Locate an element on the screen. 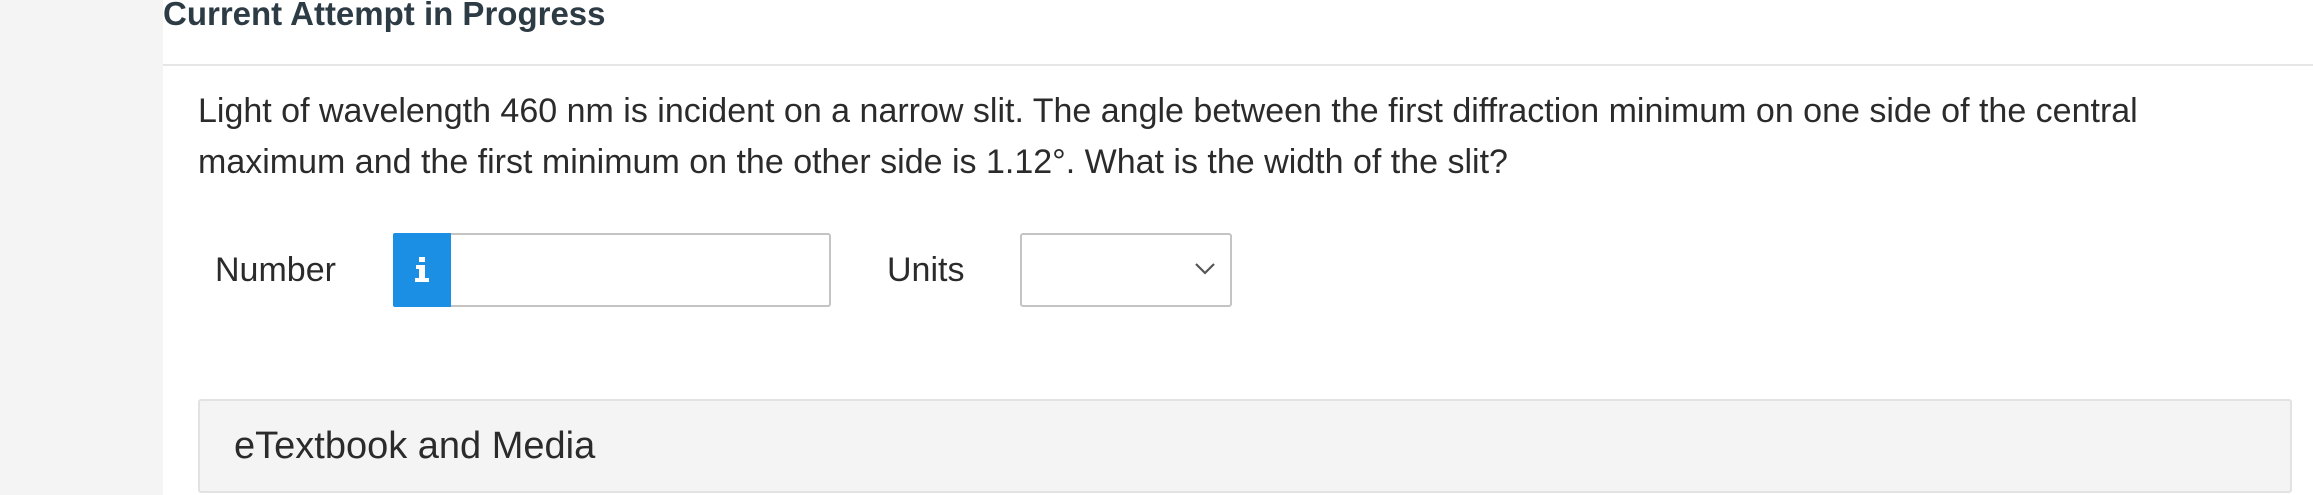 The image size is (2313, 495). chevron-down-icon is located at coordinates (1205, 269).